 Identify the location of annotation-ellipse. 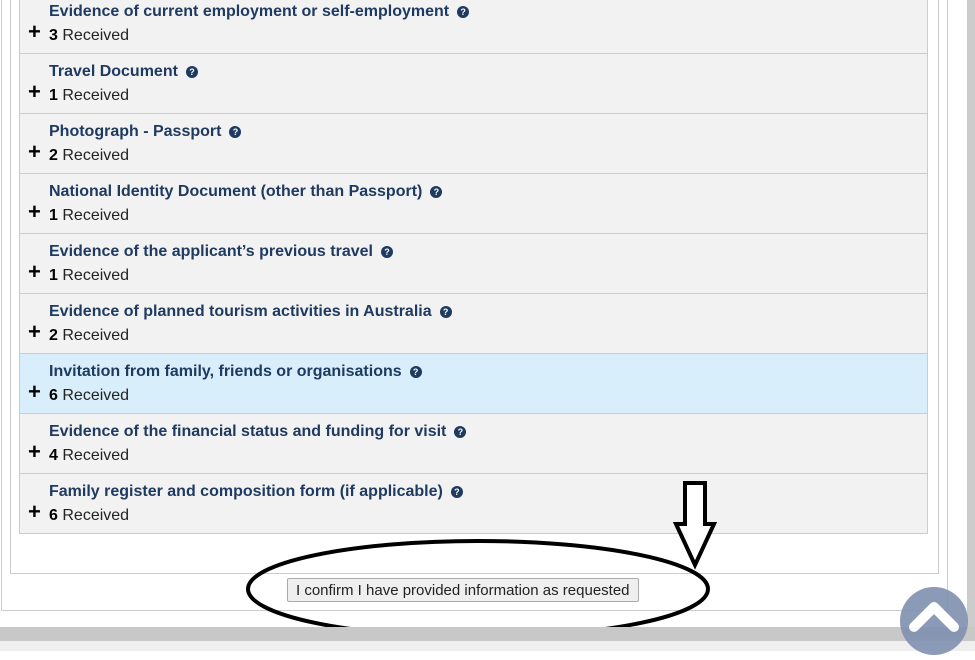
(478, 589).